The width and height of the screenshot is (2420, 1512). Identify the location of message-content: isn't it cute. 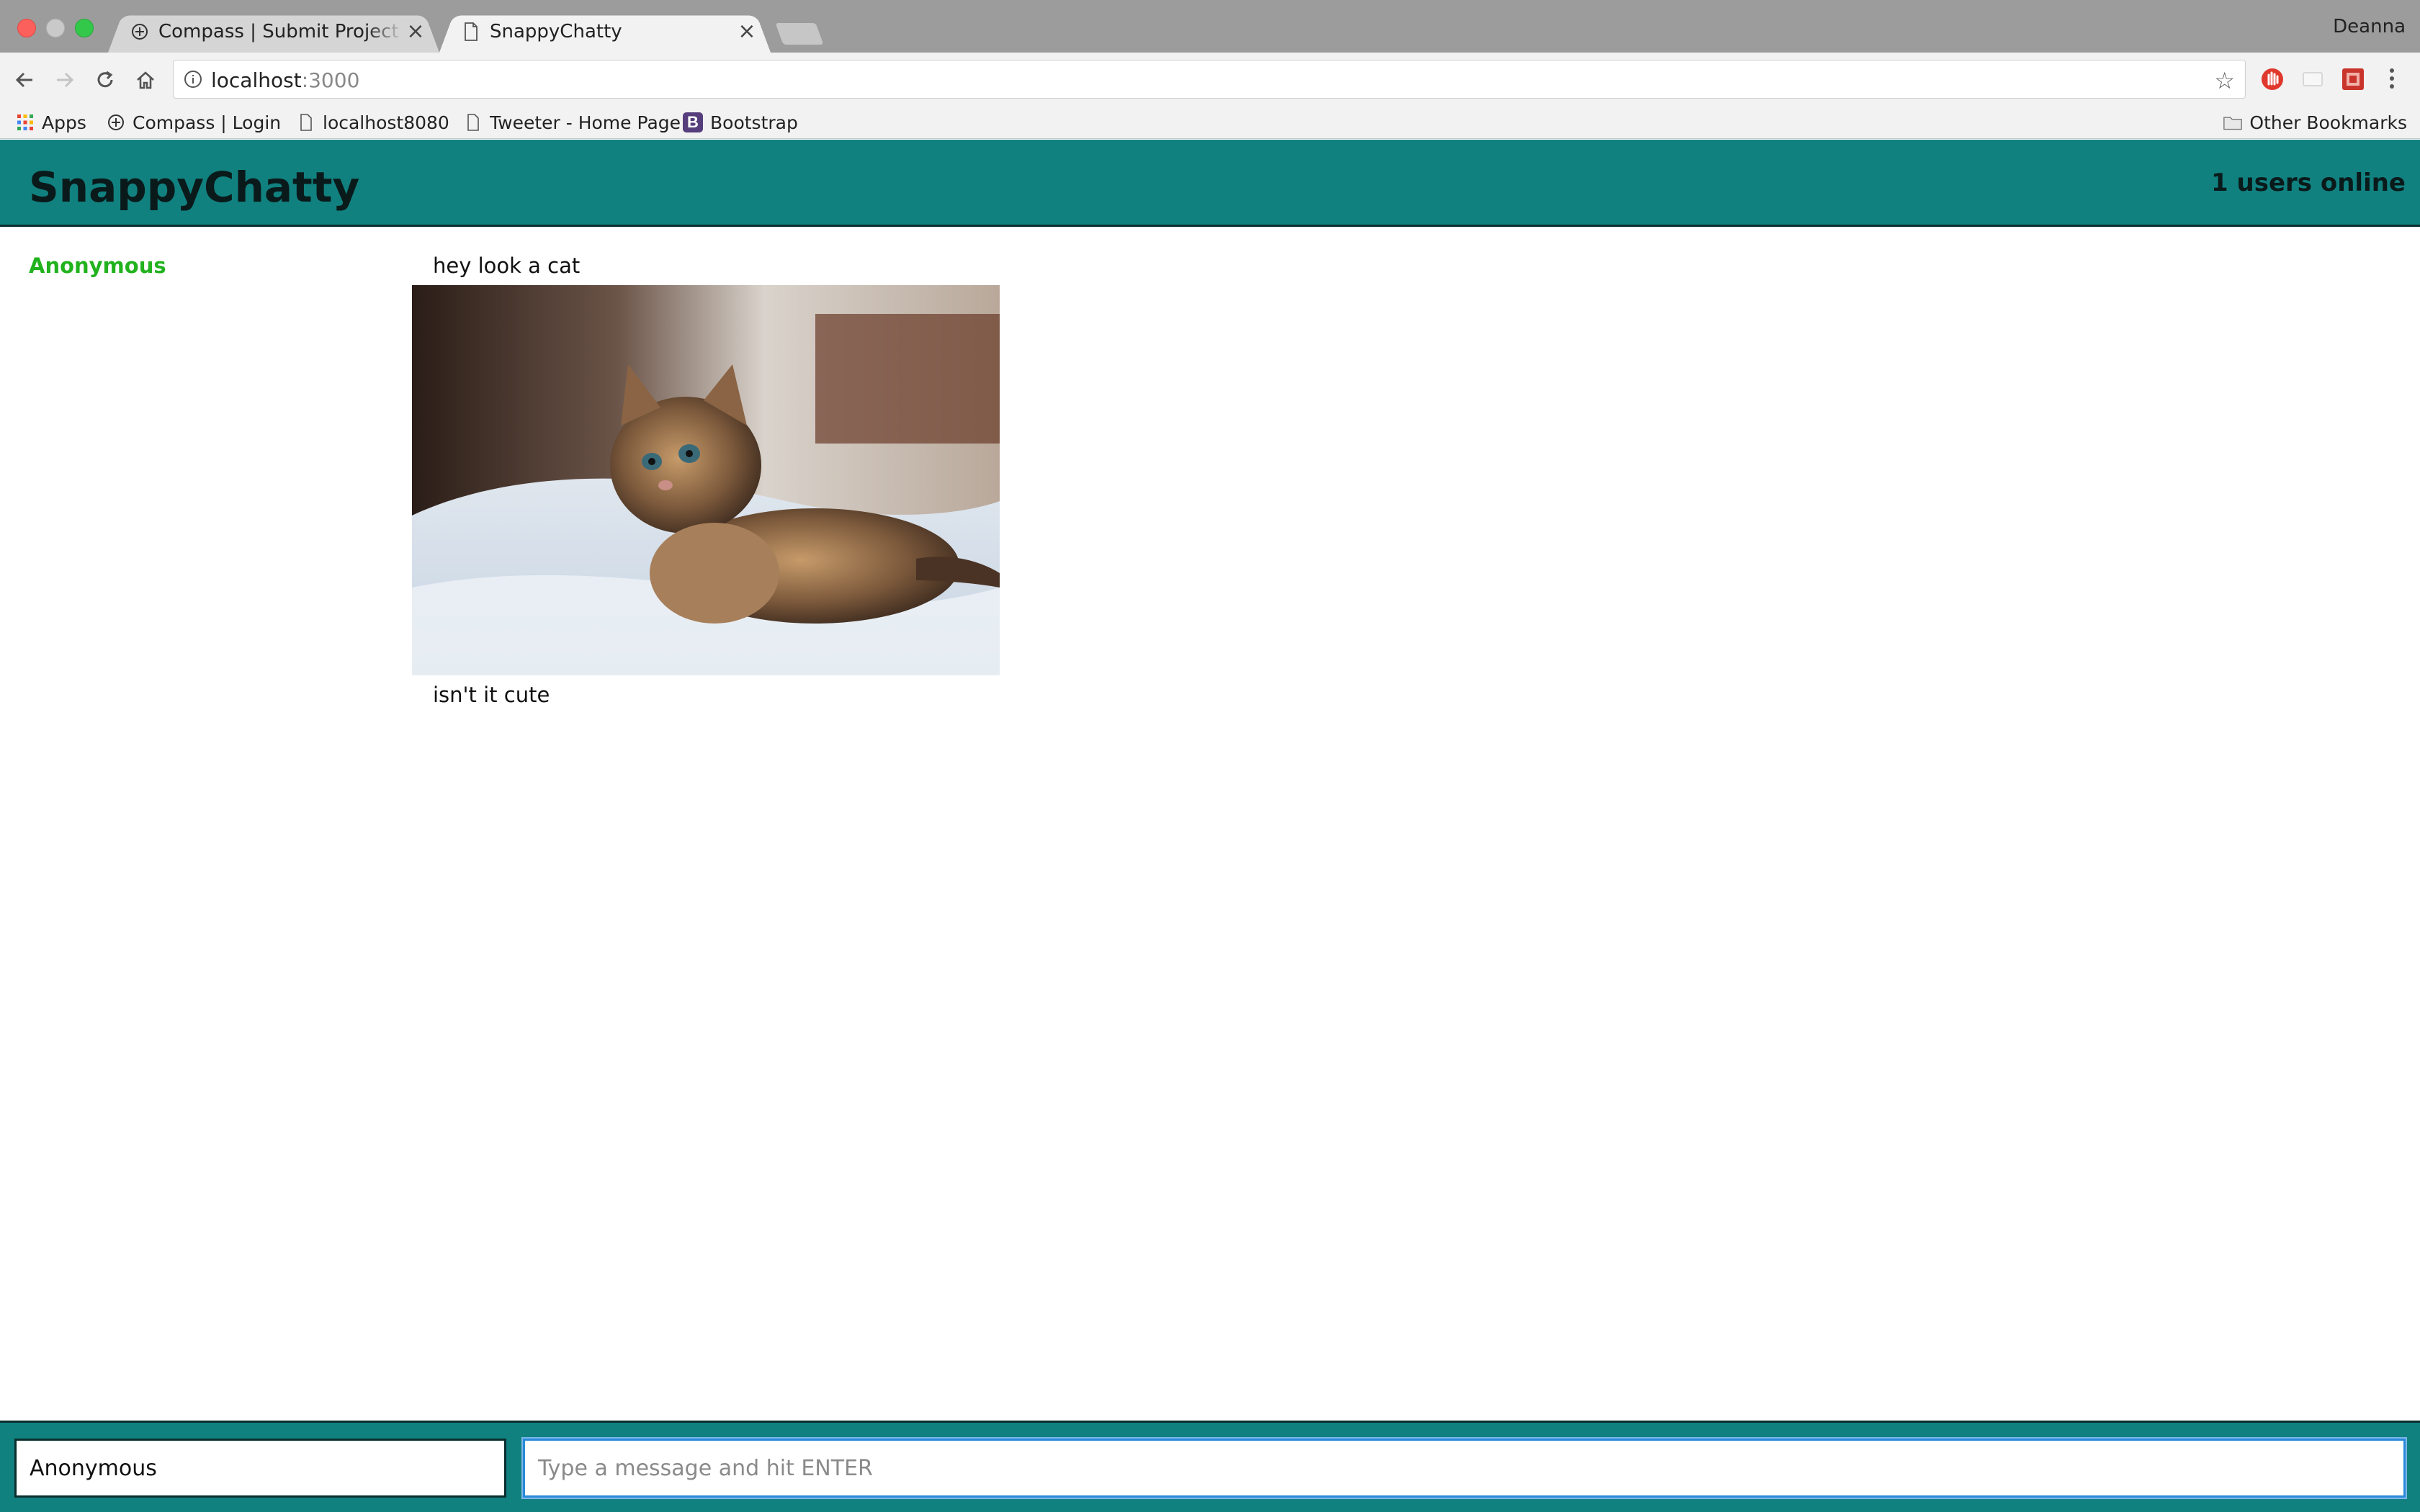
(492, 695).